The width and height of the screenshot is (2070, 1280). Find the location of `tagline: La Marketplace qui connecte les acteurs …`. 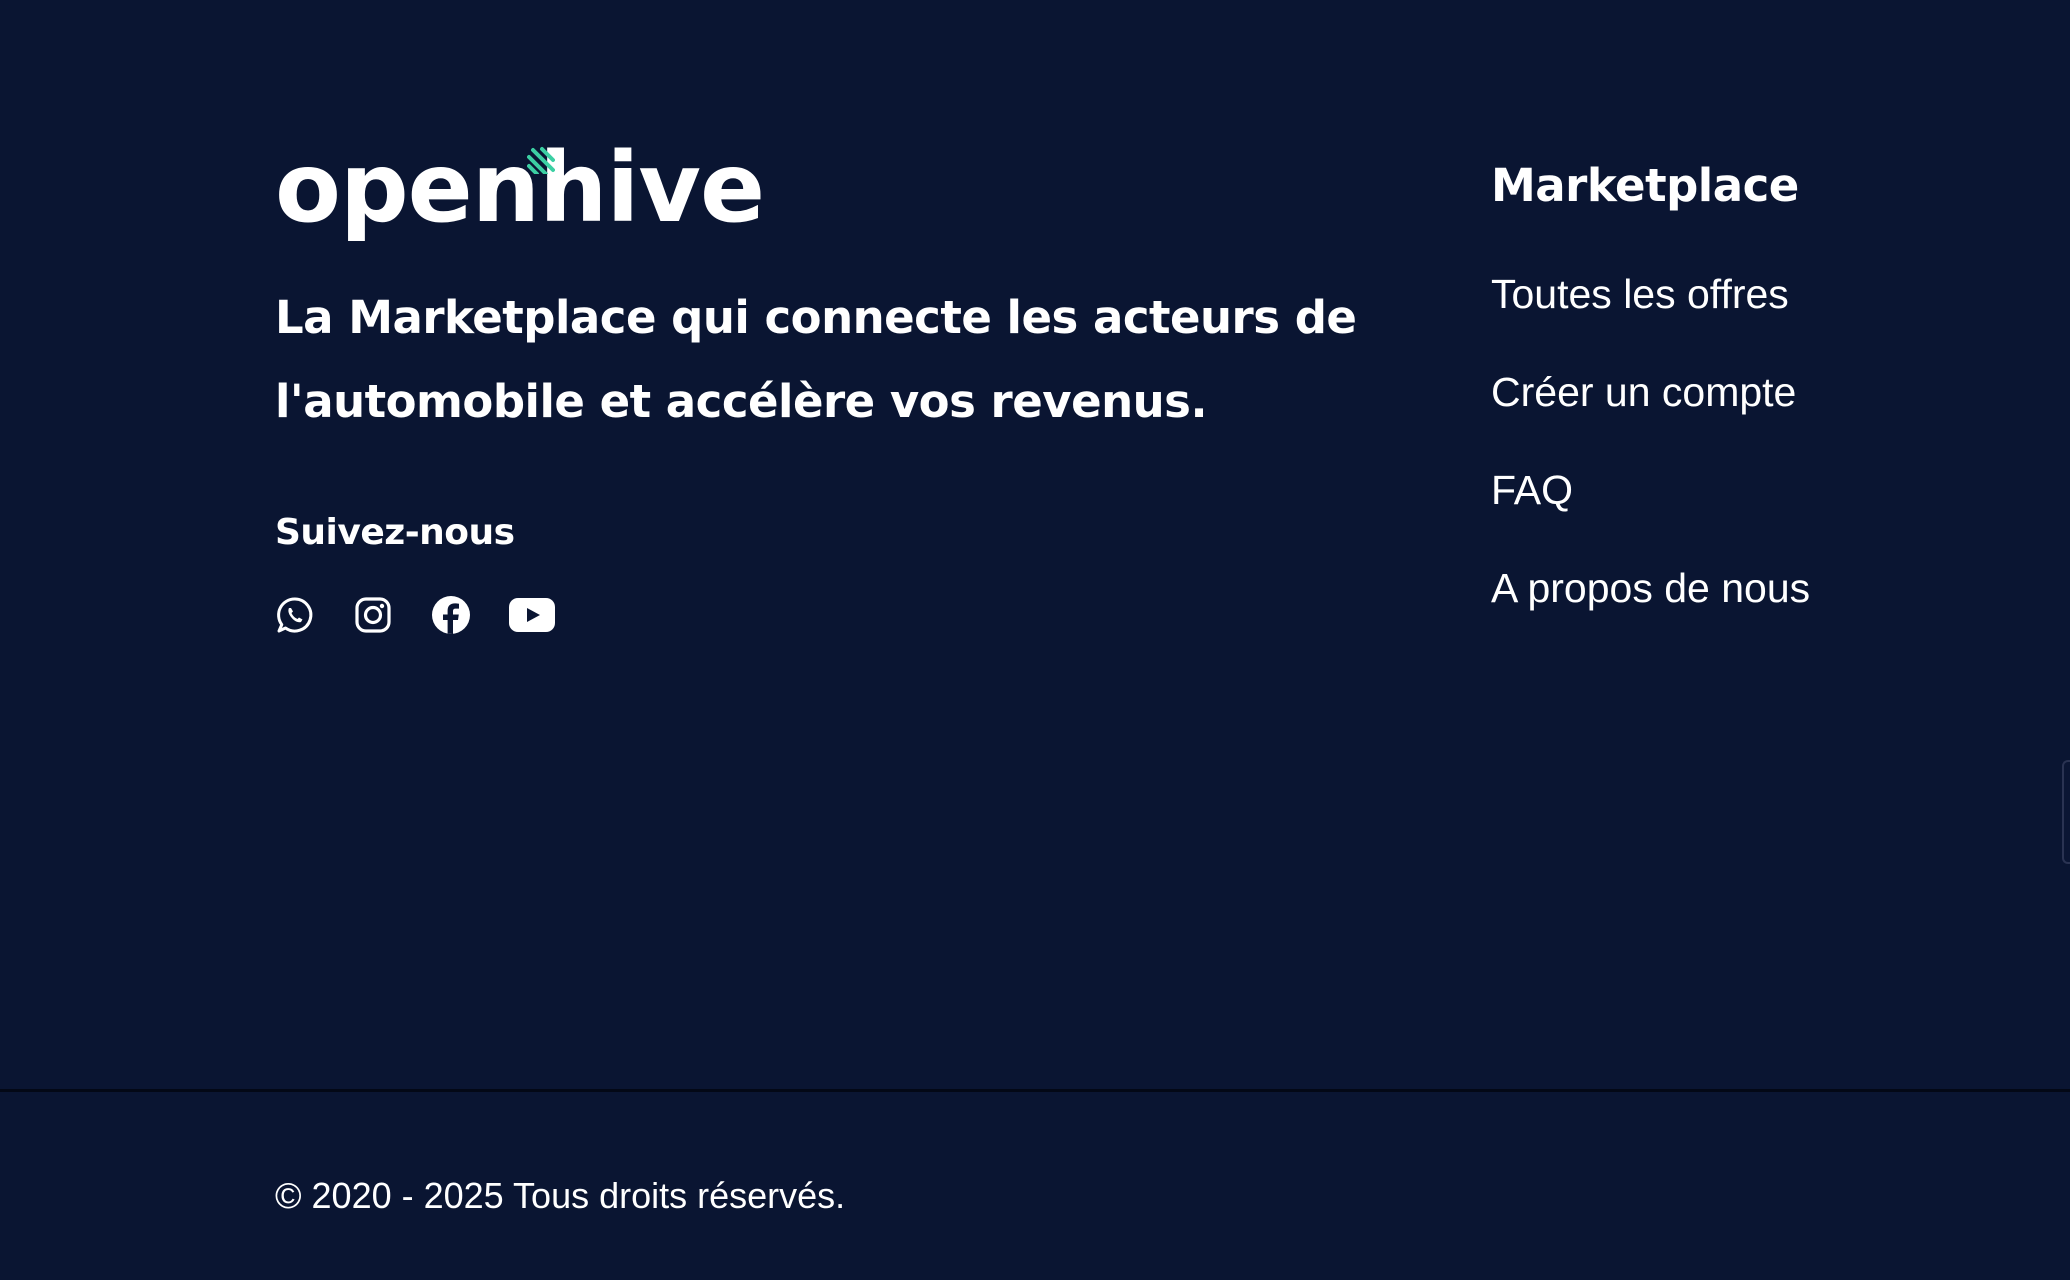

tagline: La Marketplace qui connecte les acteurs … is located at coordinates (816, 359).